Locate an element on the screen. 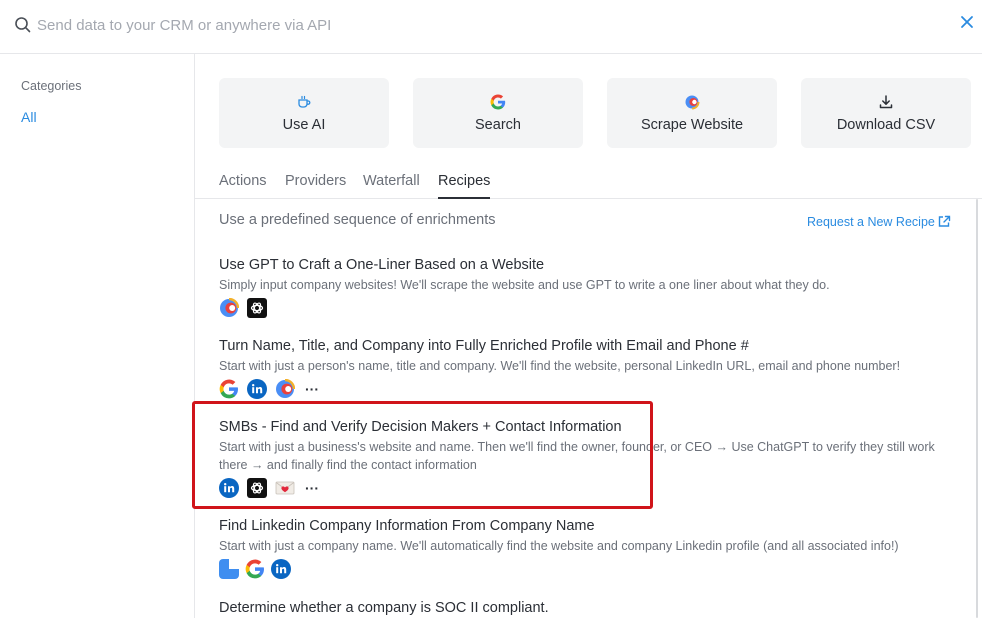  download-csv-button: Download CSV is located at coordinates (886, 113).